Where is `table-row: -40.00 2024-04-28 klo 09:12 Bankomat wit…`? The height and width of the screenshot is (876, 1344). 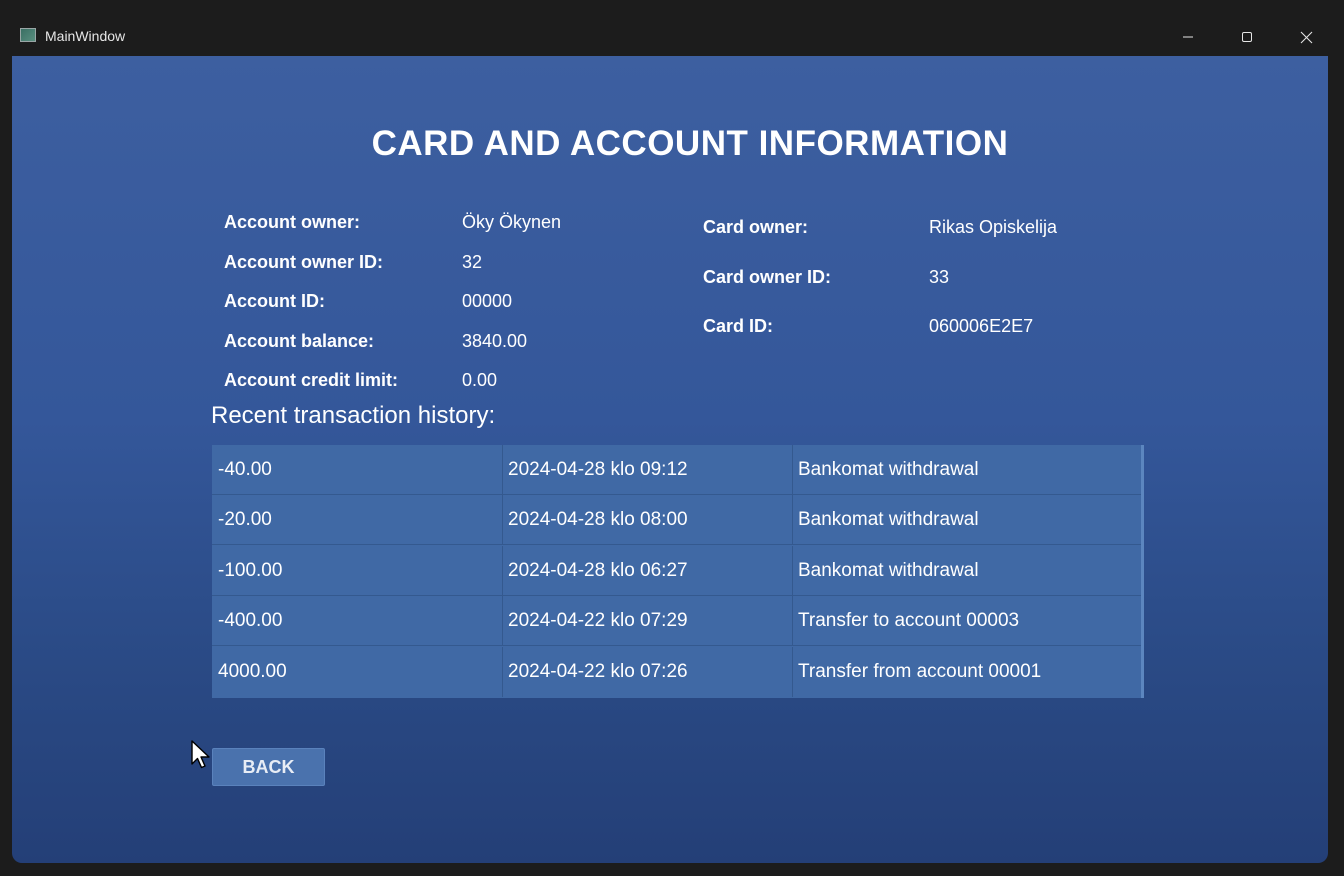
table-row: -40.00 2024-04-28 klo 09:12 Bankomat wit… is located at coordinates (676, 470).